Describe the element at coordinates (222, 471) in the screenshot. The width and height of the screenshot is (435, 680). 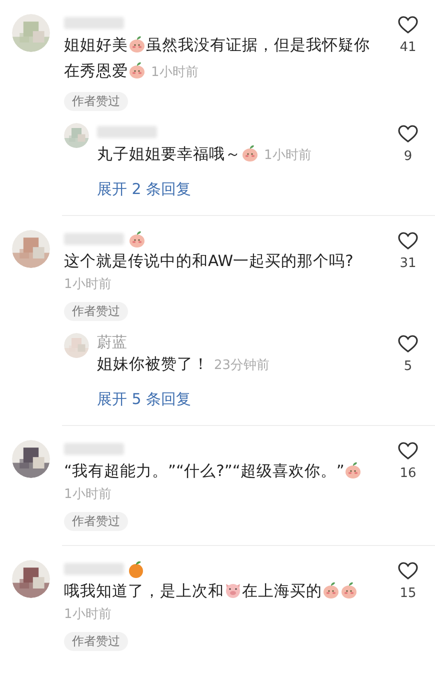
I see `comment-text: “我有超能力。”“什么?”“超级喜欢你。”` at that location.